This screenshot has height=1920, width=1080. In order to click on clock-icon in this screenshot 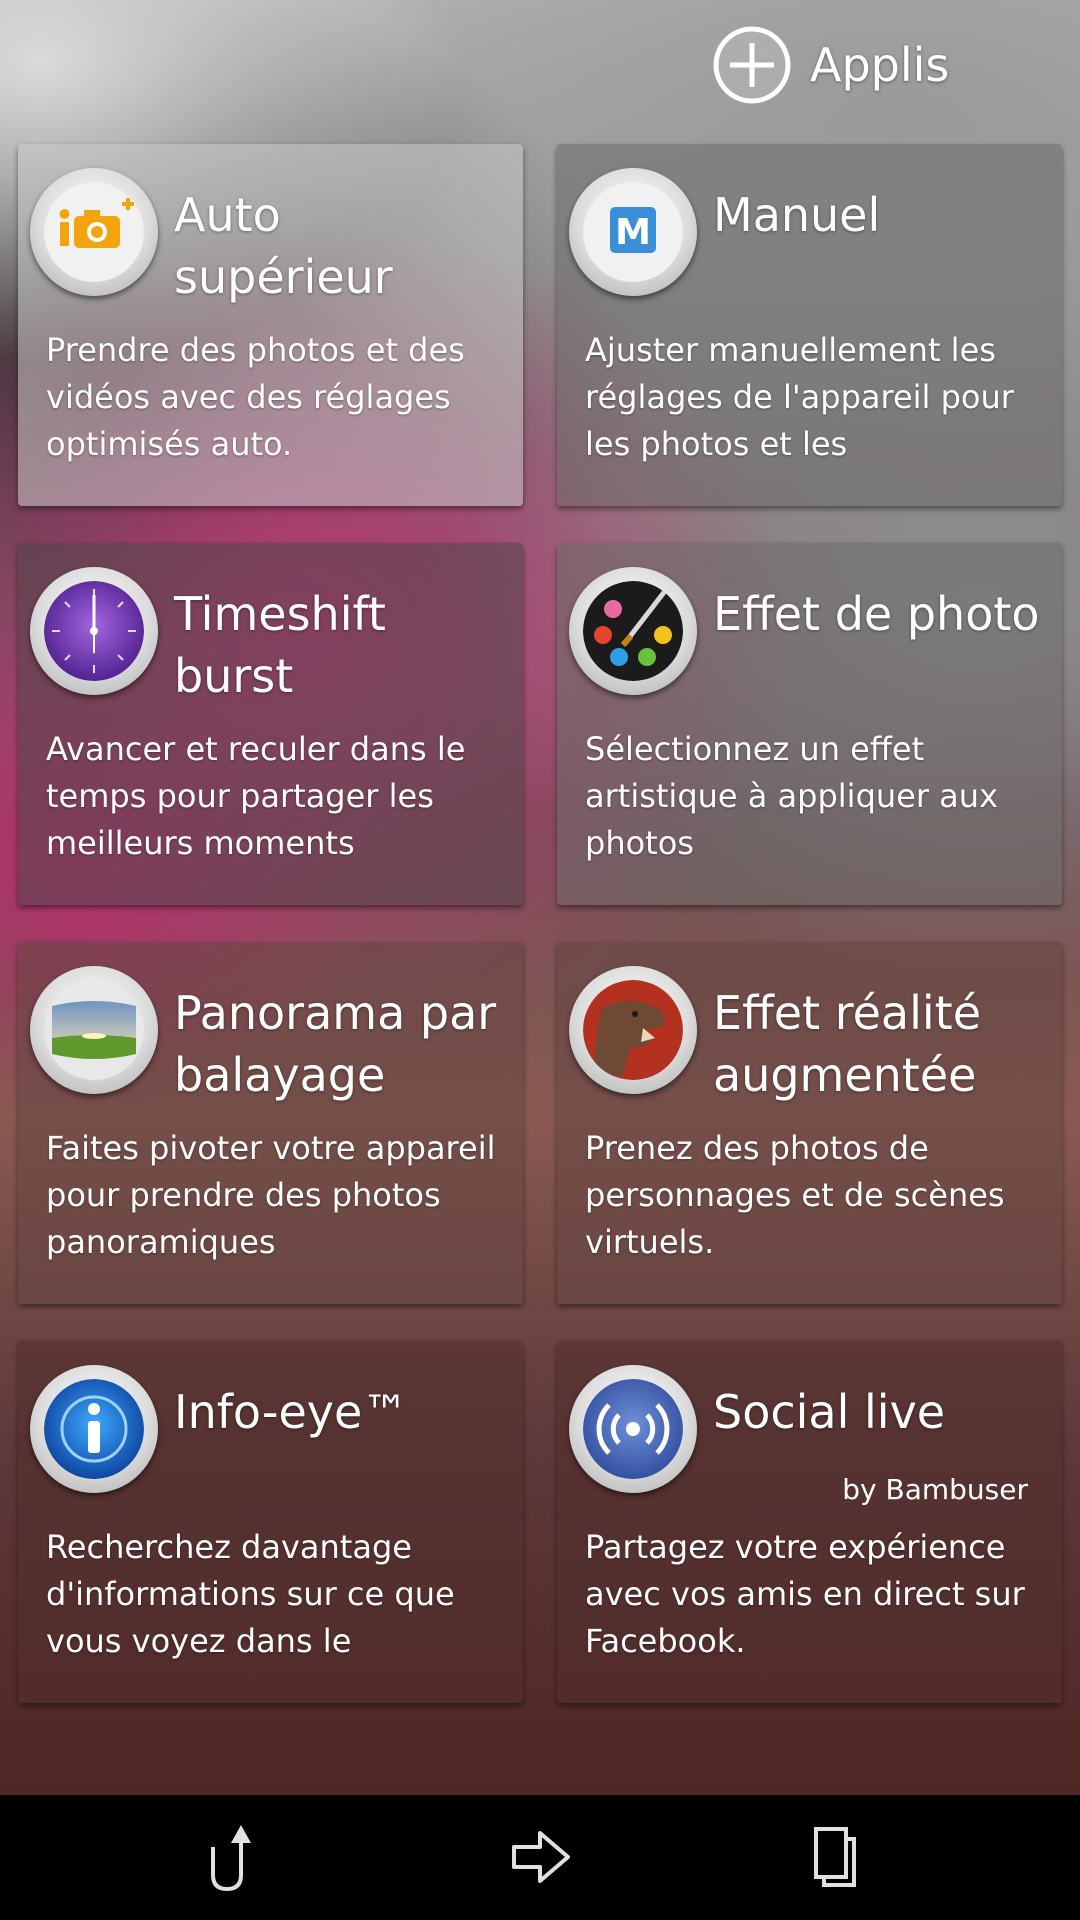, I will do `click(94, 631)`.